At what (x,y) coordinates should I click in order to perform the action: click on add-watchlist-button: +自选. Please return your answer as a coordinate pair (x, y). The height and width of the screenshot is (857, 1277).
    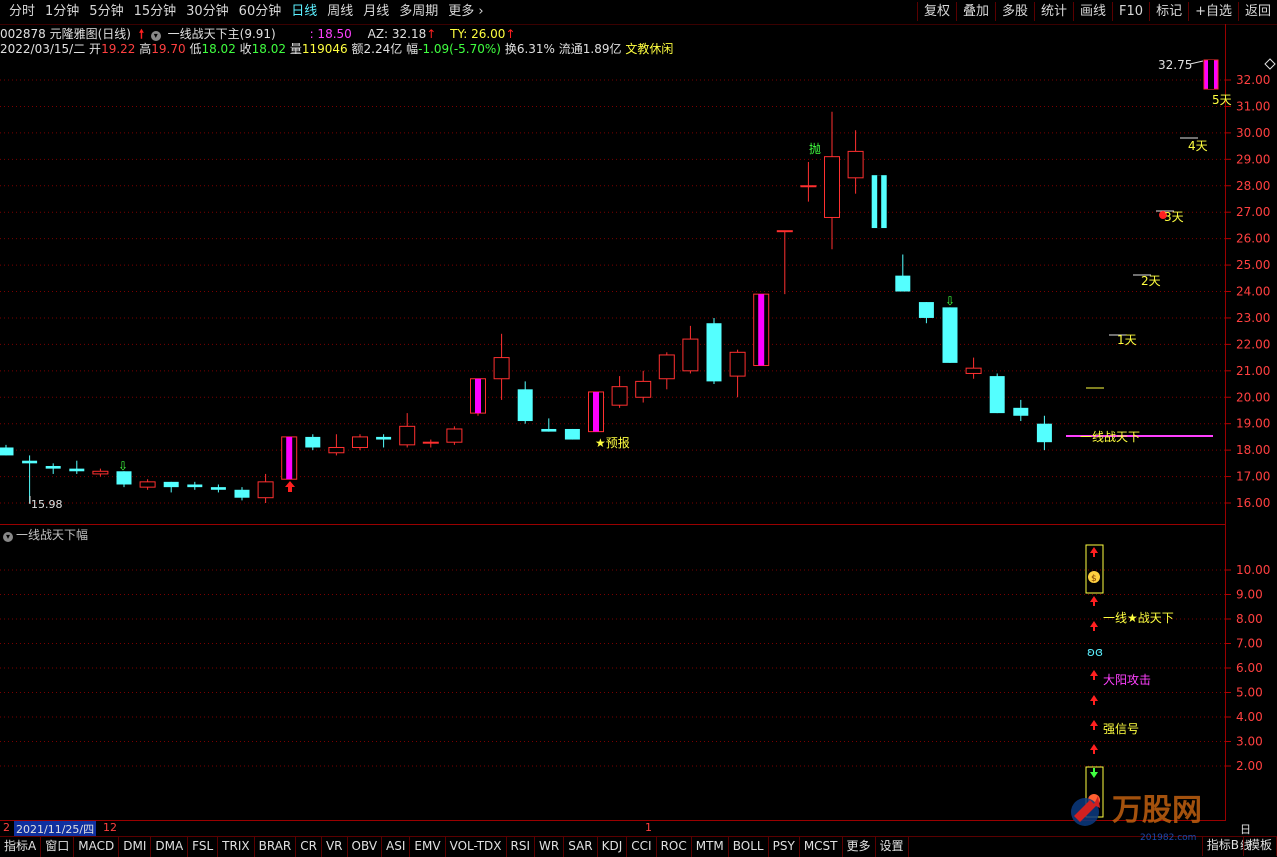
    Looking at the image, I should click on (1213, 11).